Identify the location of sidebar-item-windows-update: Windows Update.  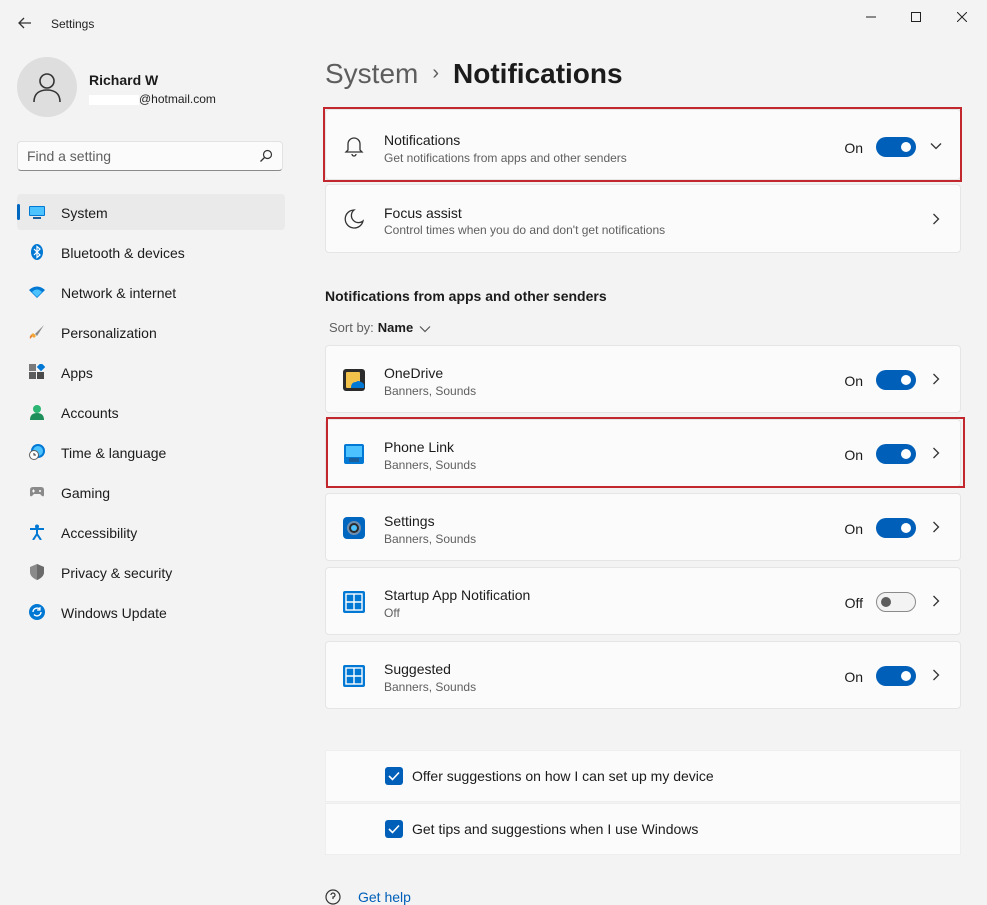
(151, 612).